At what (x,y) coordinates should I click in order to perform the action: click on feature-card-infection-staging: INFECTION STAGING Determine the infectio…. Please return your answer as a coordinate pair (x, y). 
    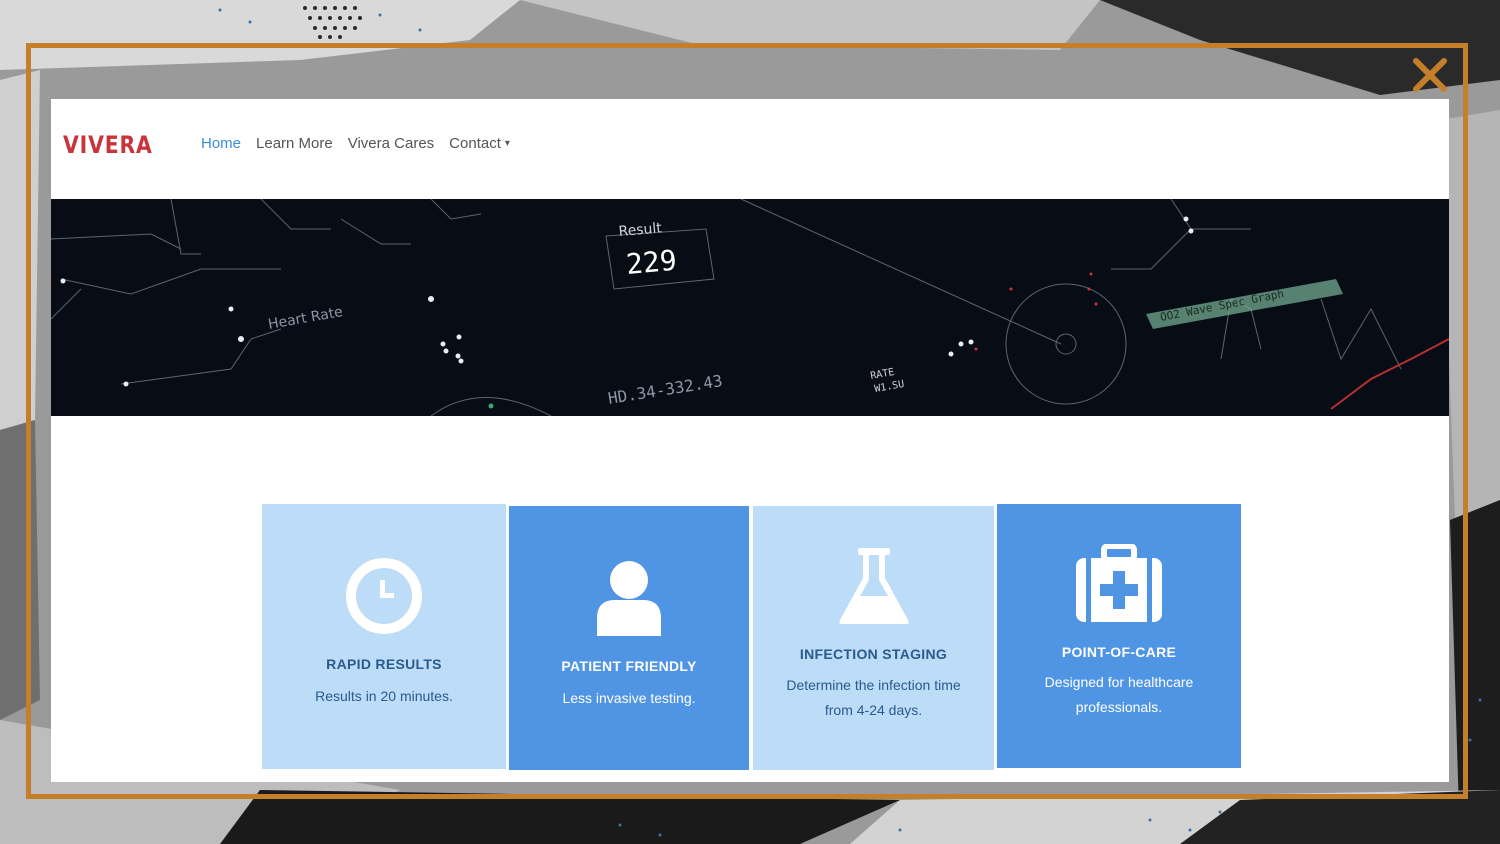
    Looking at the image, I should click on (873, 638).